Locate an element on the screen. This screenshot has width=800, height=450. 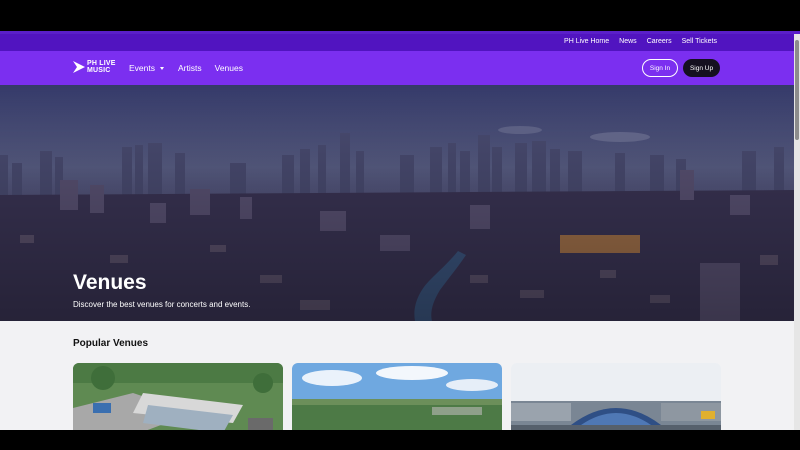
nav-links: Events Artists Venues is located at coordinates (186, 68).